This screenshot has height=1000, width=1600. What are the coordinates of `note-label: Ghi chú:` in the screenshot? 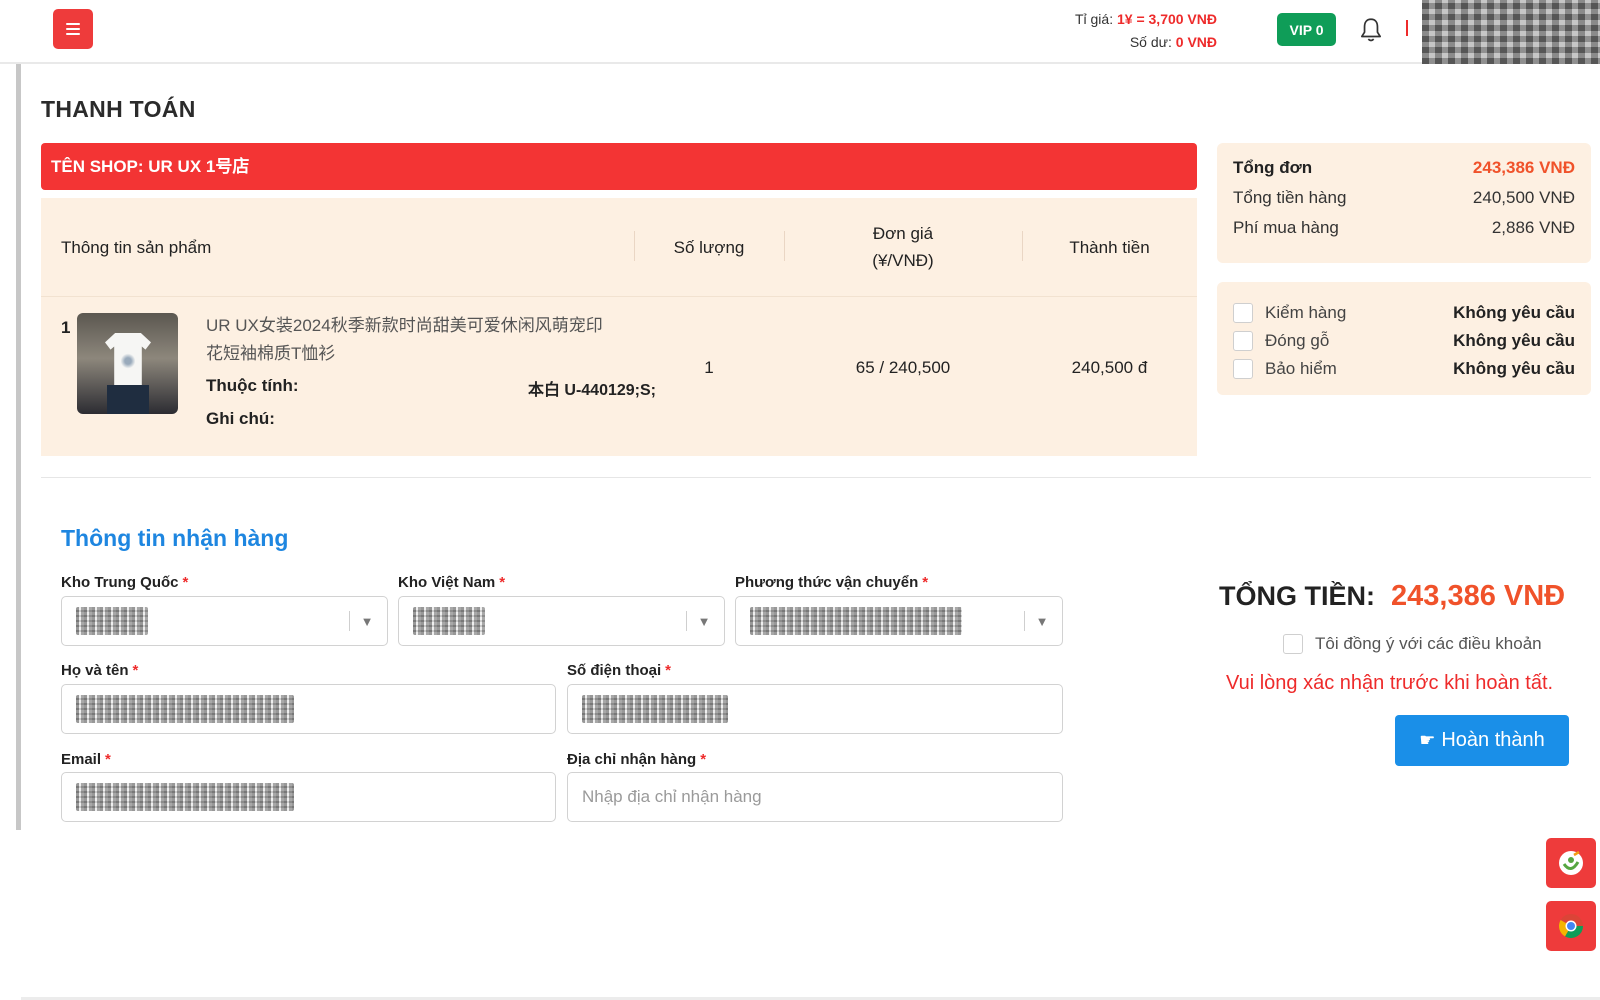 It's located at (240, 418).